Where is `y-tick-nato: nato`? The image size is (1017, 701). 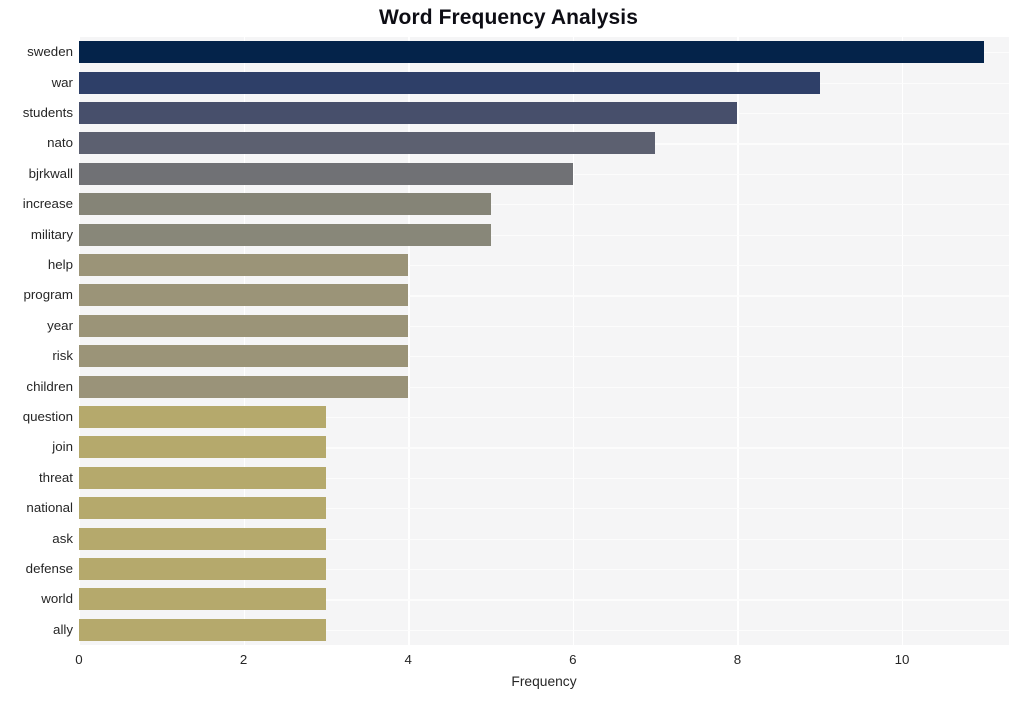
y-tick-nato: nato is located at coordinates (60, 143).